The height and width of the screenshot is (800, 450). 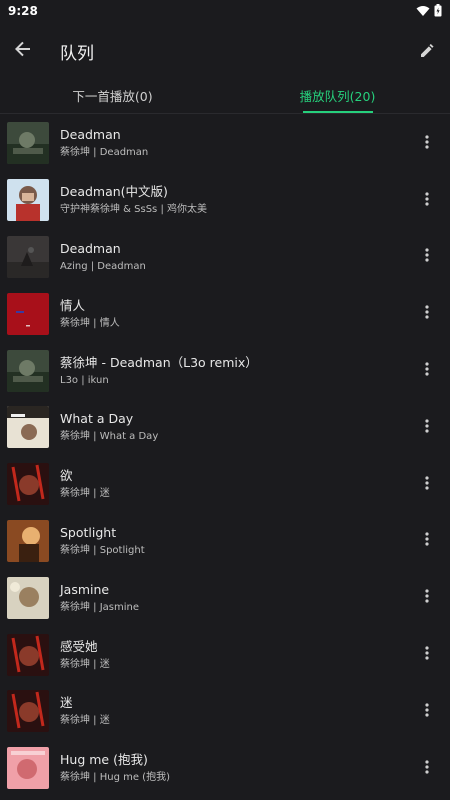 I want to click on song-subtitle: 守护神蔡徐坤 & SsSs | 鸡你太美, so click(x=133, y=210).